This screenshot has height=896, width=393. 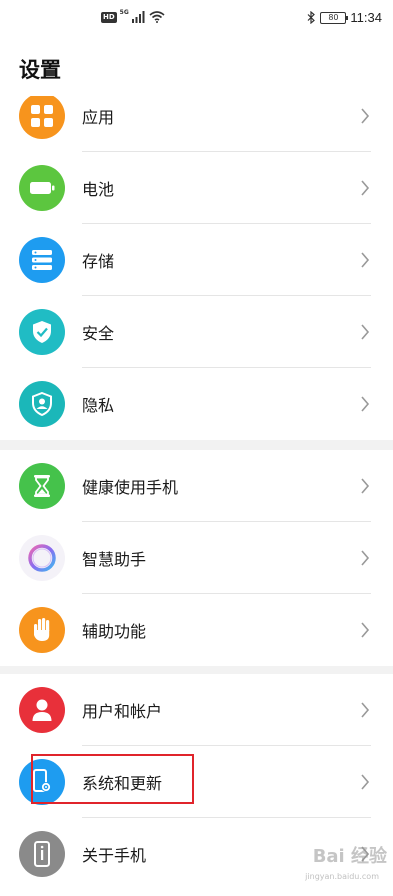 What do you see at coordinates (42, 486) in the screenshot?
I see `hourglass-icon` at bounding box center [42, 486].